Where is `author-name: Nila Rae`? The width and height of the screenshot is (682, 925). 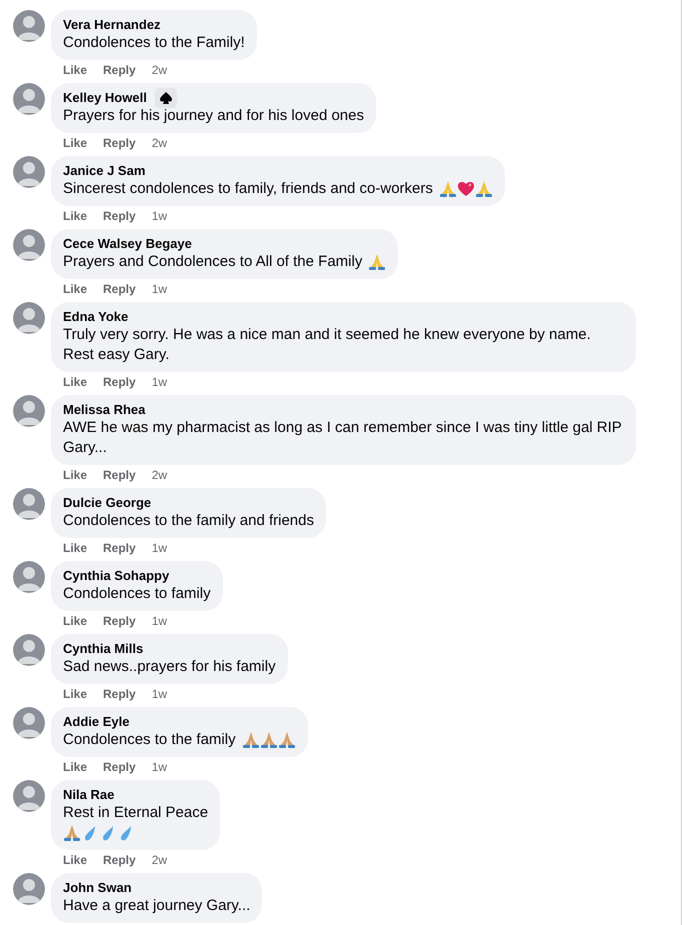 author-name: Nila Rae is located at coordinates (88, 795).